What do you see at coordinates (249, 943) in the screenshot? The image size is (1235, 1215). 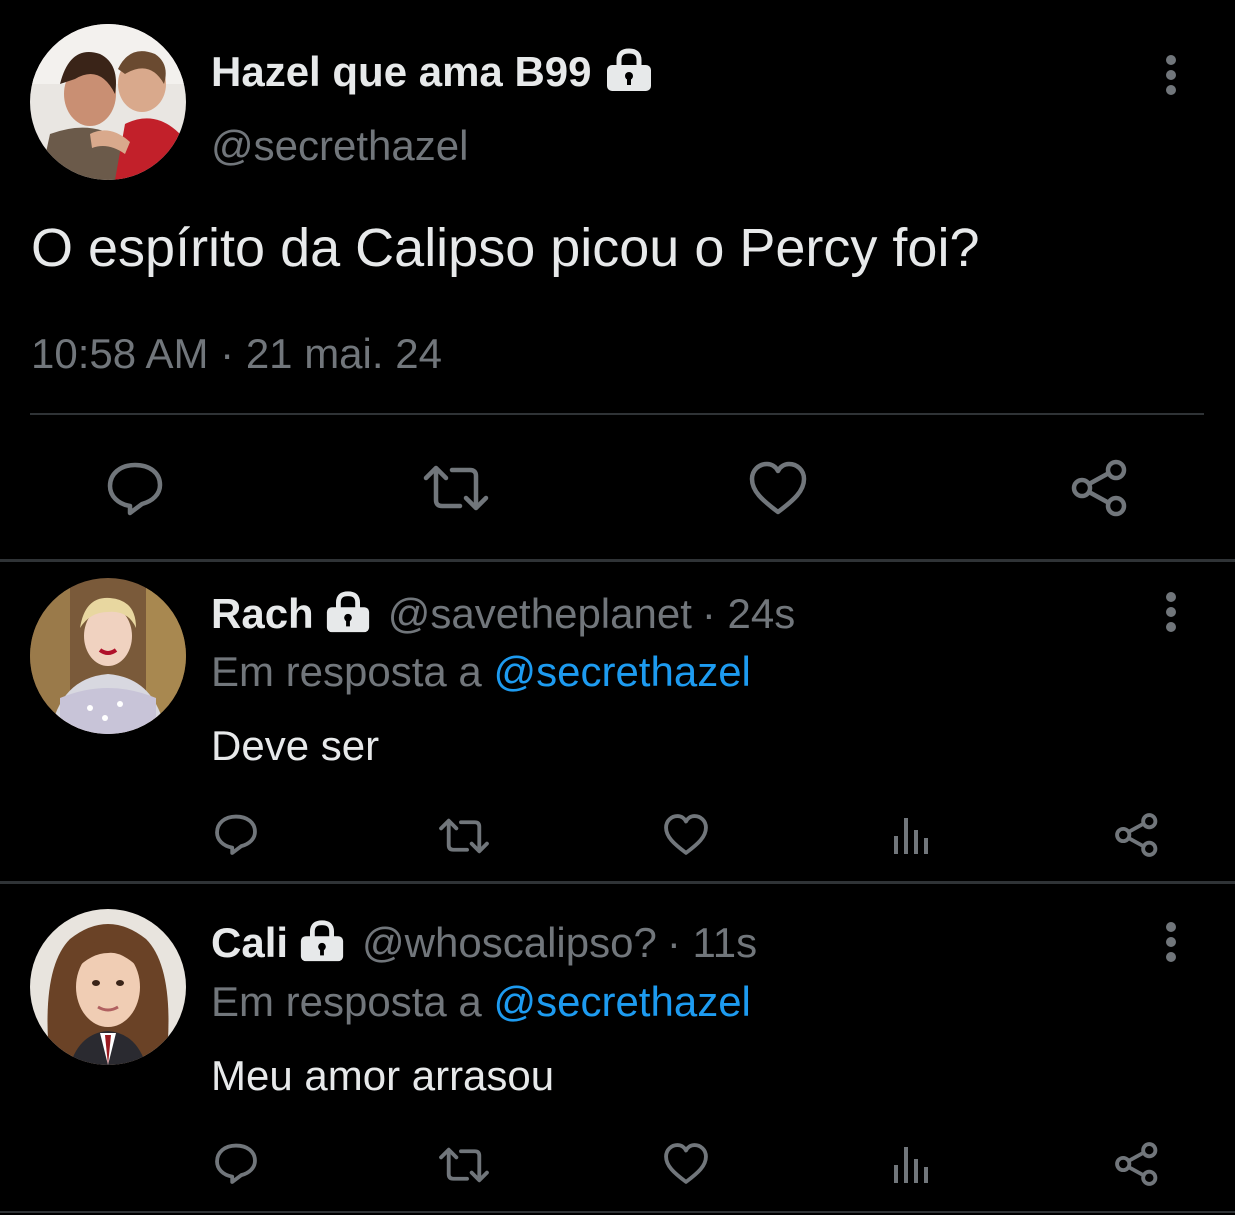 I see `display-name: Cali` at bounding box center [249, 943].